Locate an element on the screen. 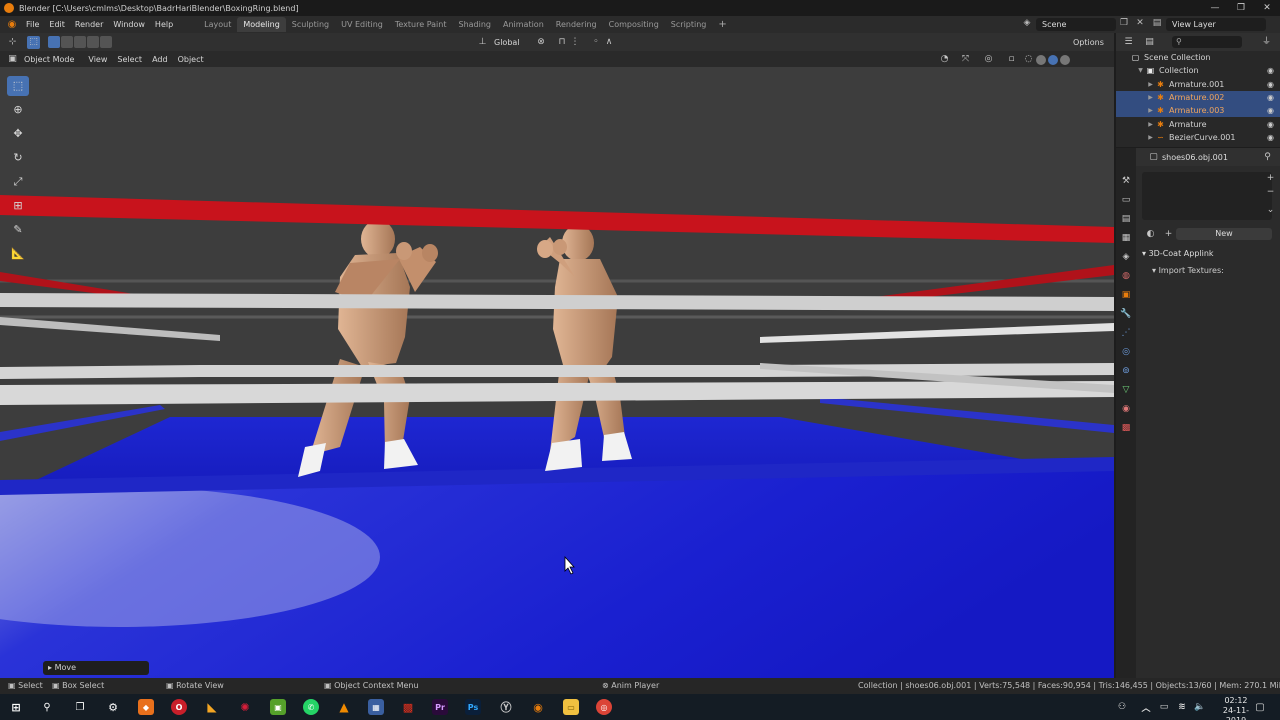 The image size is (1280, 720). app-grid-icon: ▩ is located at coordinates (408, 707).